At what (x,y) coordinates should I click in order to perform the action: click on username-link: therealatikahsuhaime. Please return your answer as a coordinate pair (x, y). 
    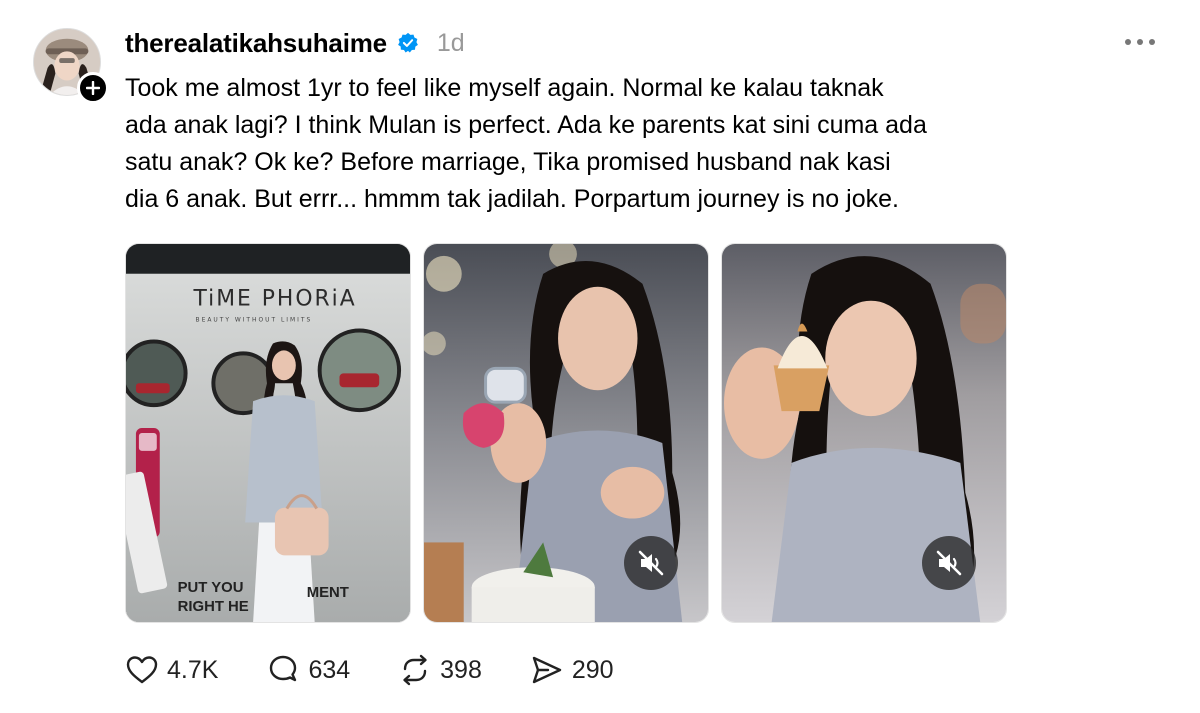
    Looking at the image, I should click on (256, 43).